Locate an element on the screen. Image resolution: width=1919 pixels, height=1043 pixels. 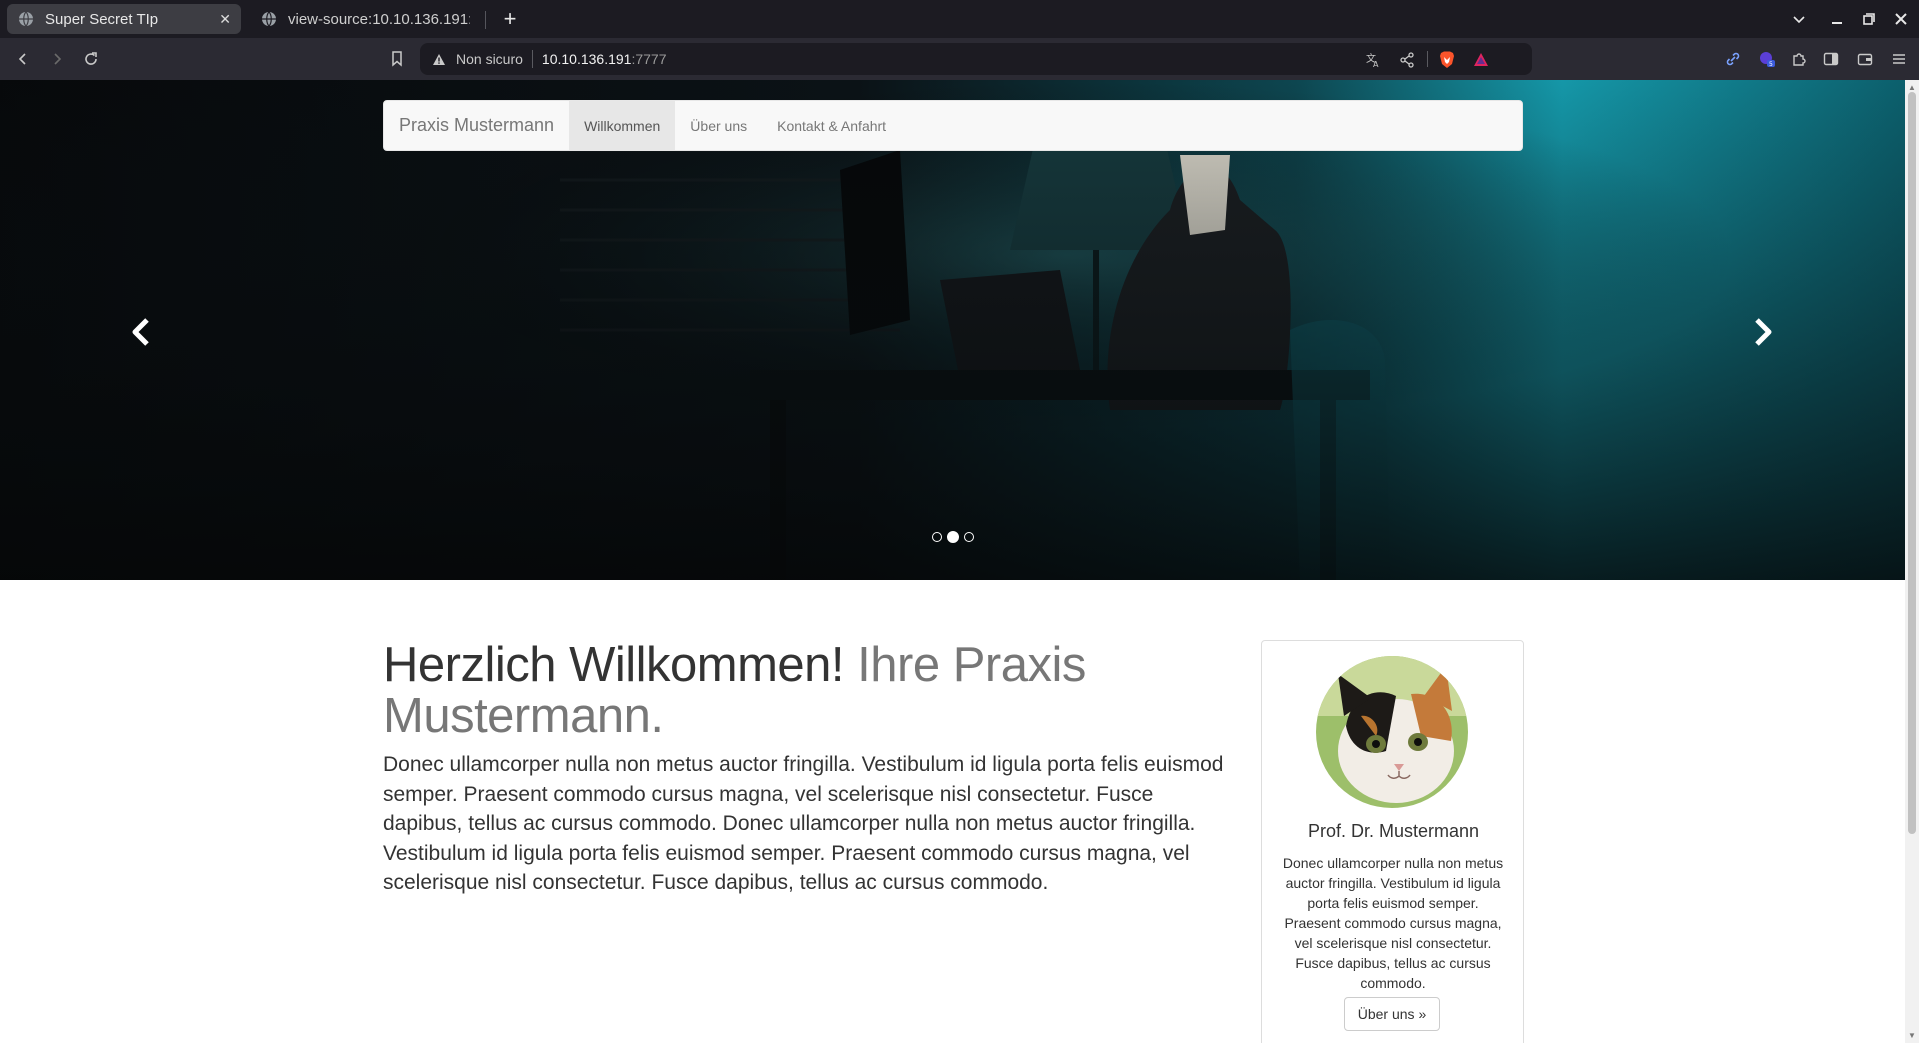
translate-icon: 文A is located at coordinates (1373, 60).